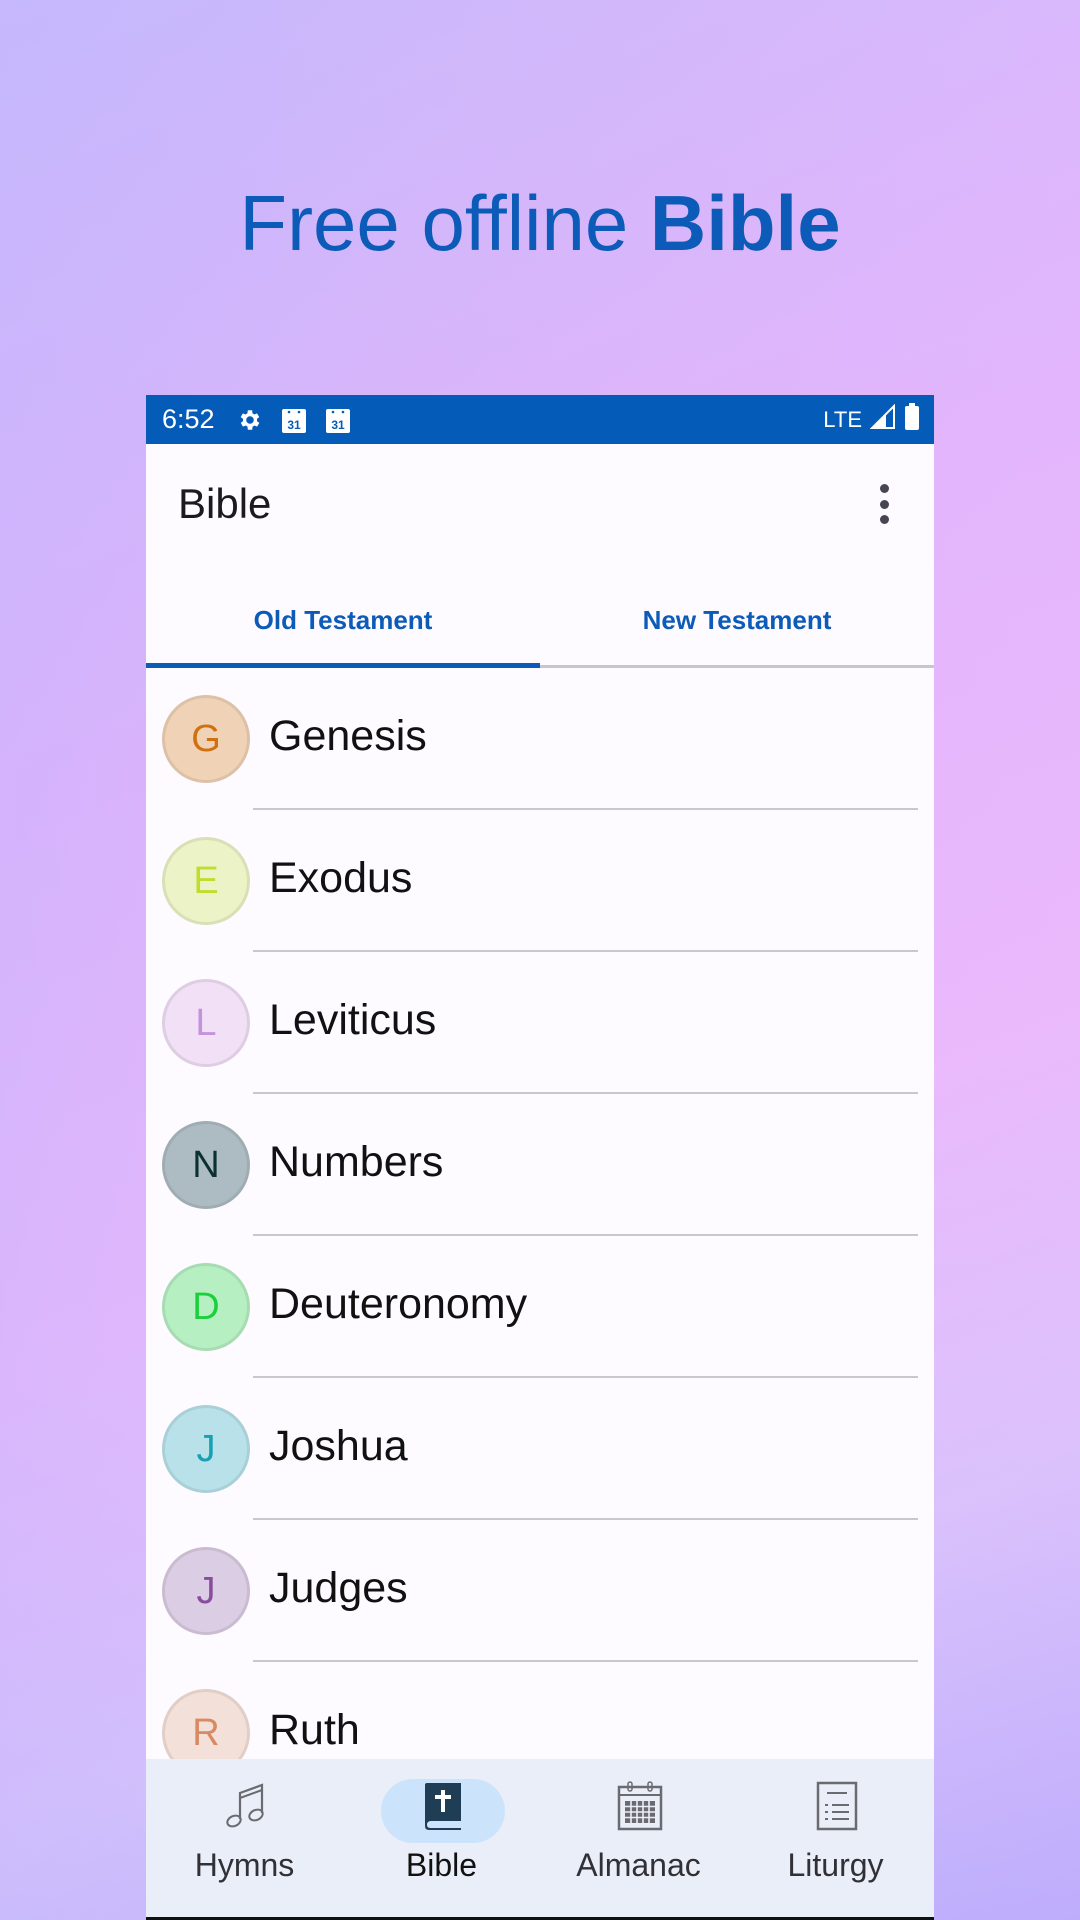  What do you see at coordinates (338, 1588) in the screenshot?
I see `book-name: Judges` at bounding box center [338, 1588].